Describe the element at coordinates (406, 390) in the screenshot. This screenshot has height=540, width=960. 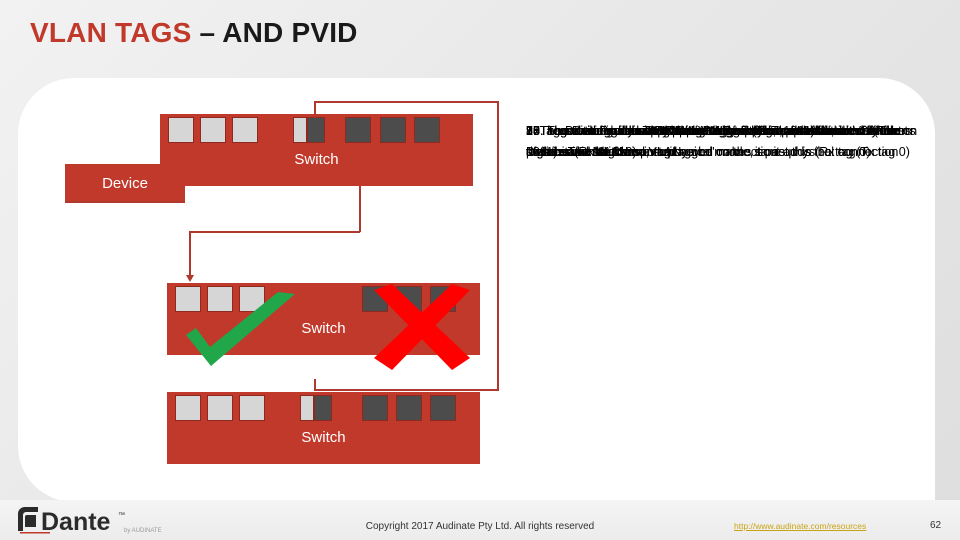
I see `link-bottom-trunk` at that location.